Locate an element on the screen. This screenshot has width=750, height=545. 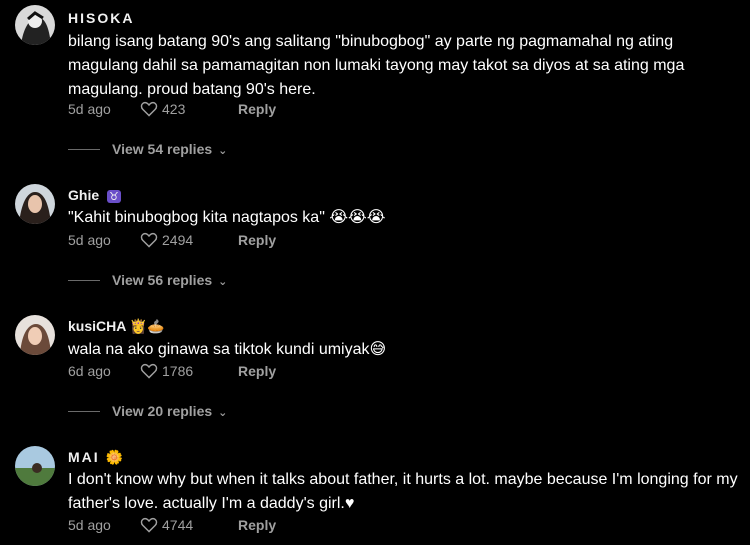
view-replies-button: View 54 replies ⌄ is located at coordinates (147, 149).